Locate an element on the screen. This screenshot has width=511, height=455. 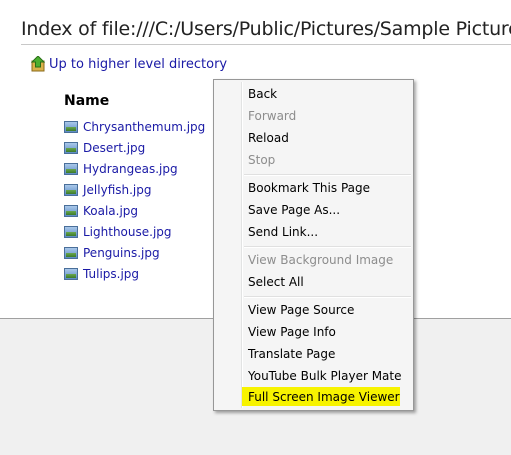
up-directory-link: Up to higher level directory is located at coordinates (128, 63).